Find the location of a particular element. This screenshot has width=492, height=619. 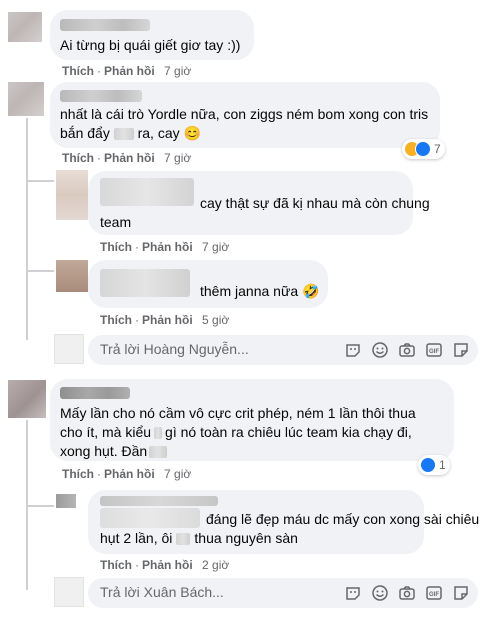

reaction-summary: 1 is located at coordinates (434, 465).